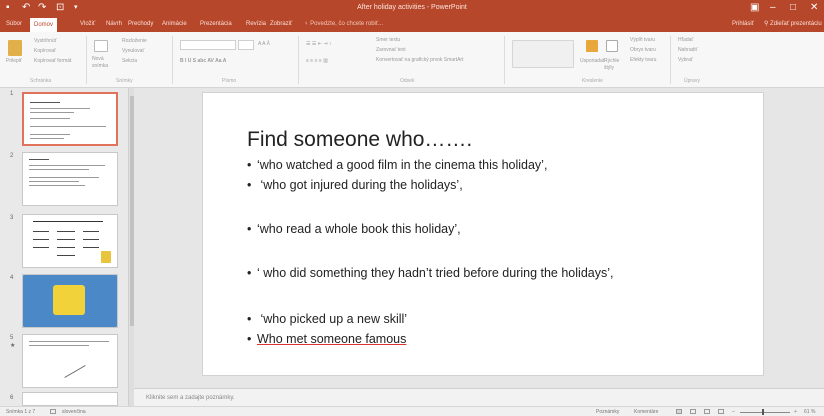 This screenshot has height=416, width=824. I want to click on select-button: Vybrať, so click(685, 60).